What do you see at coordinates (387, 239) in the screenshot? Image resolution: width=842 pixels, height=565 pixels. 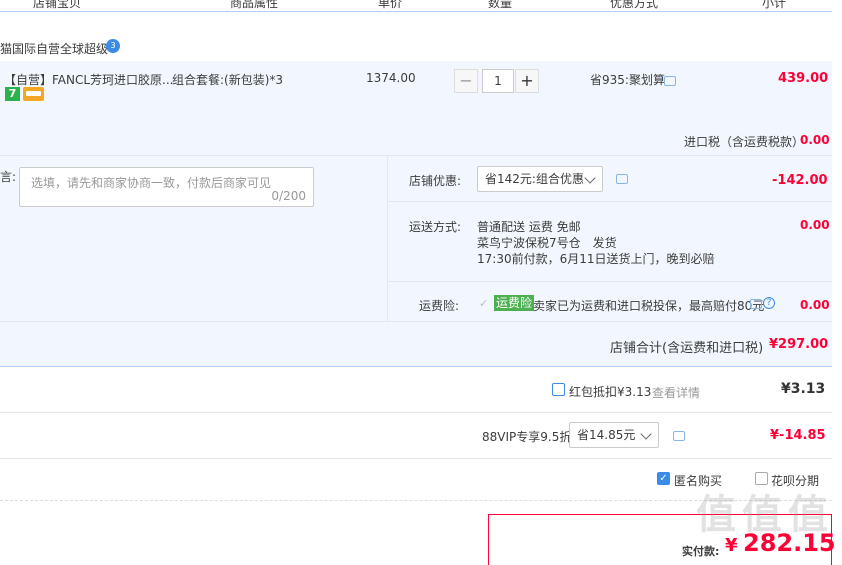 I see `section-divider` at bounding box center [387, 239].